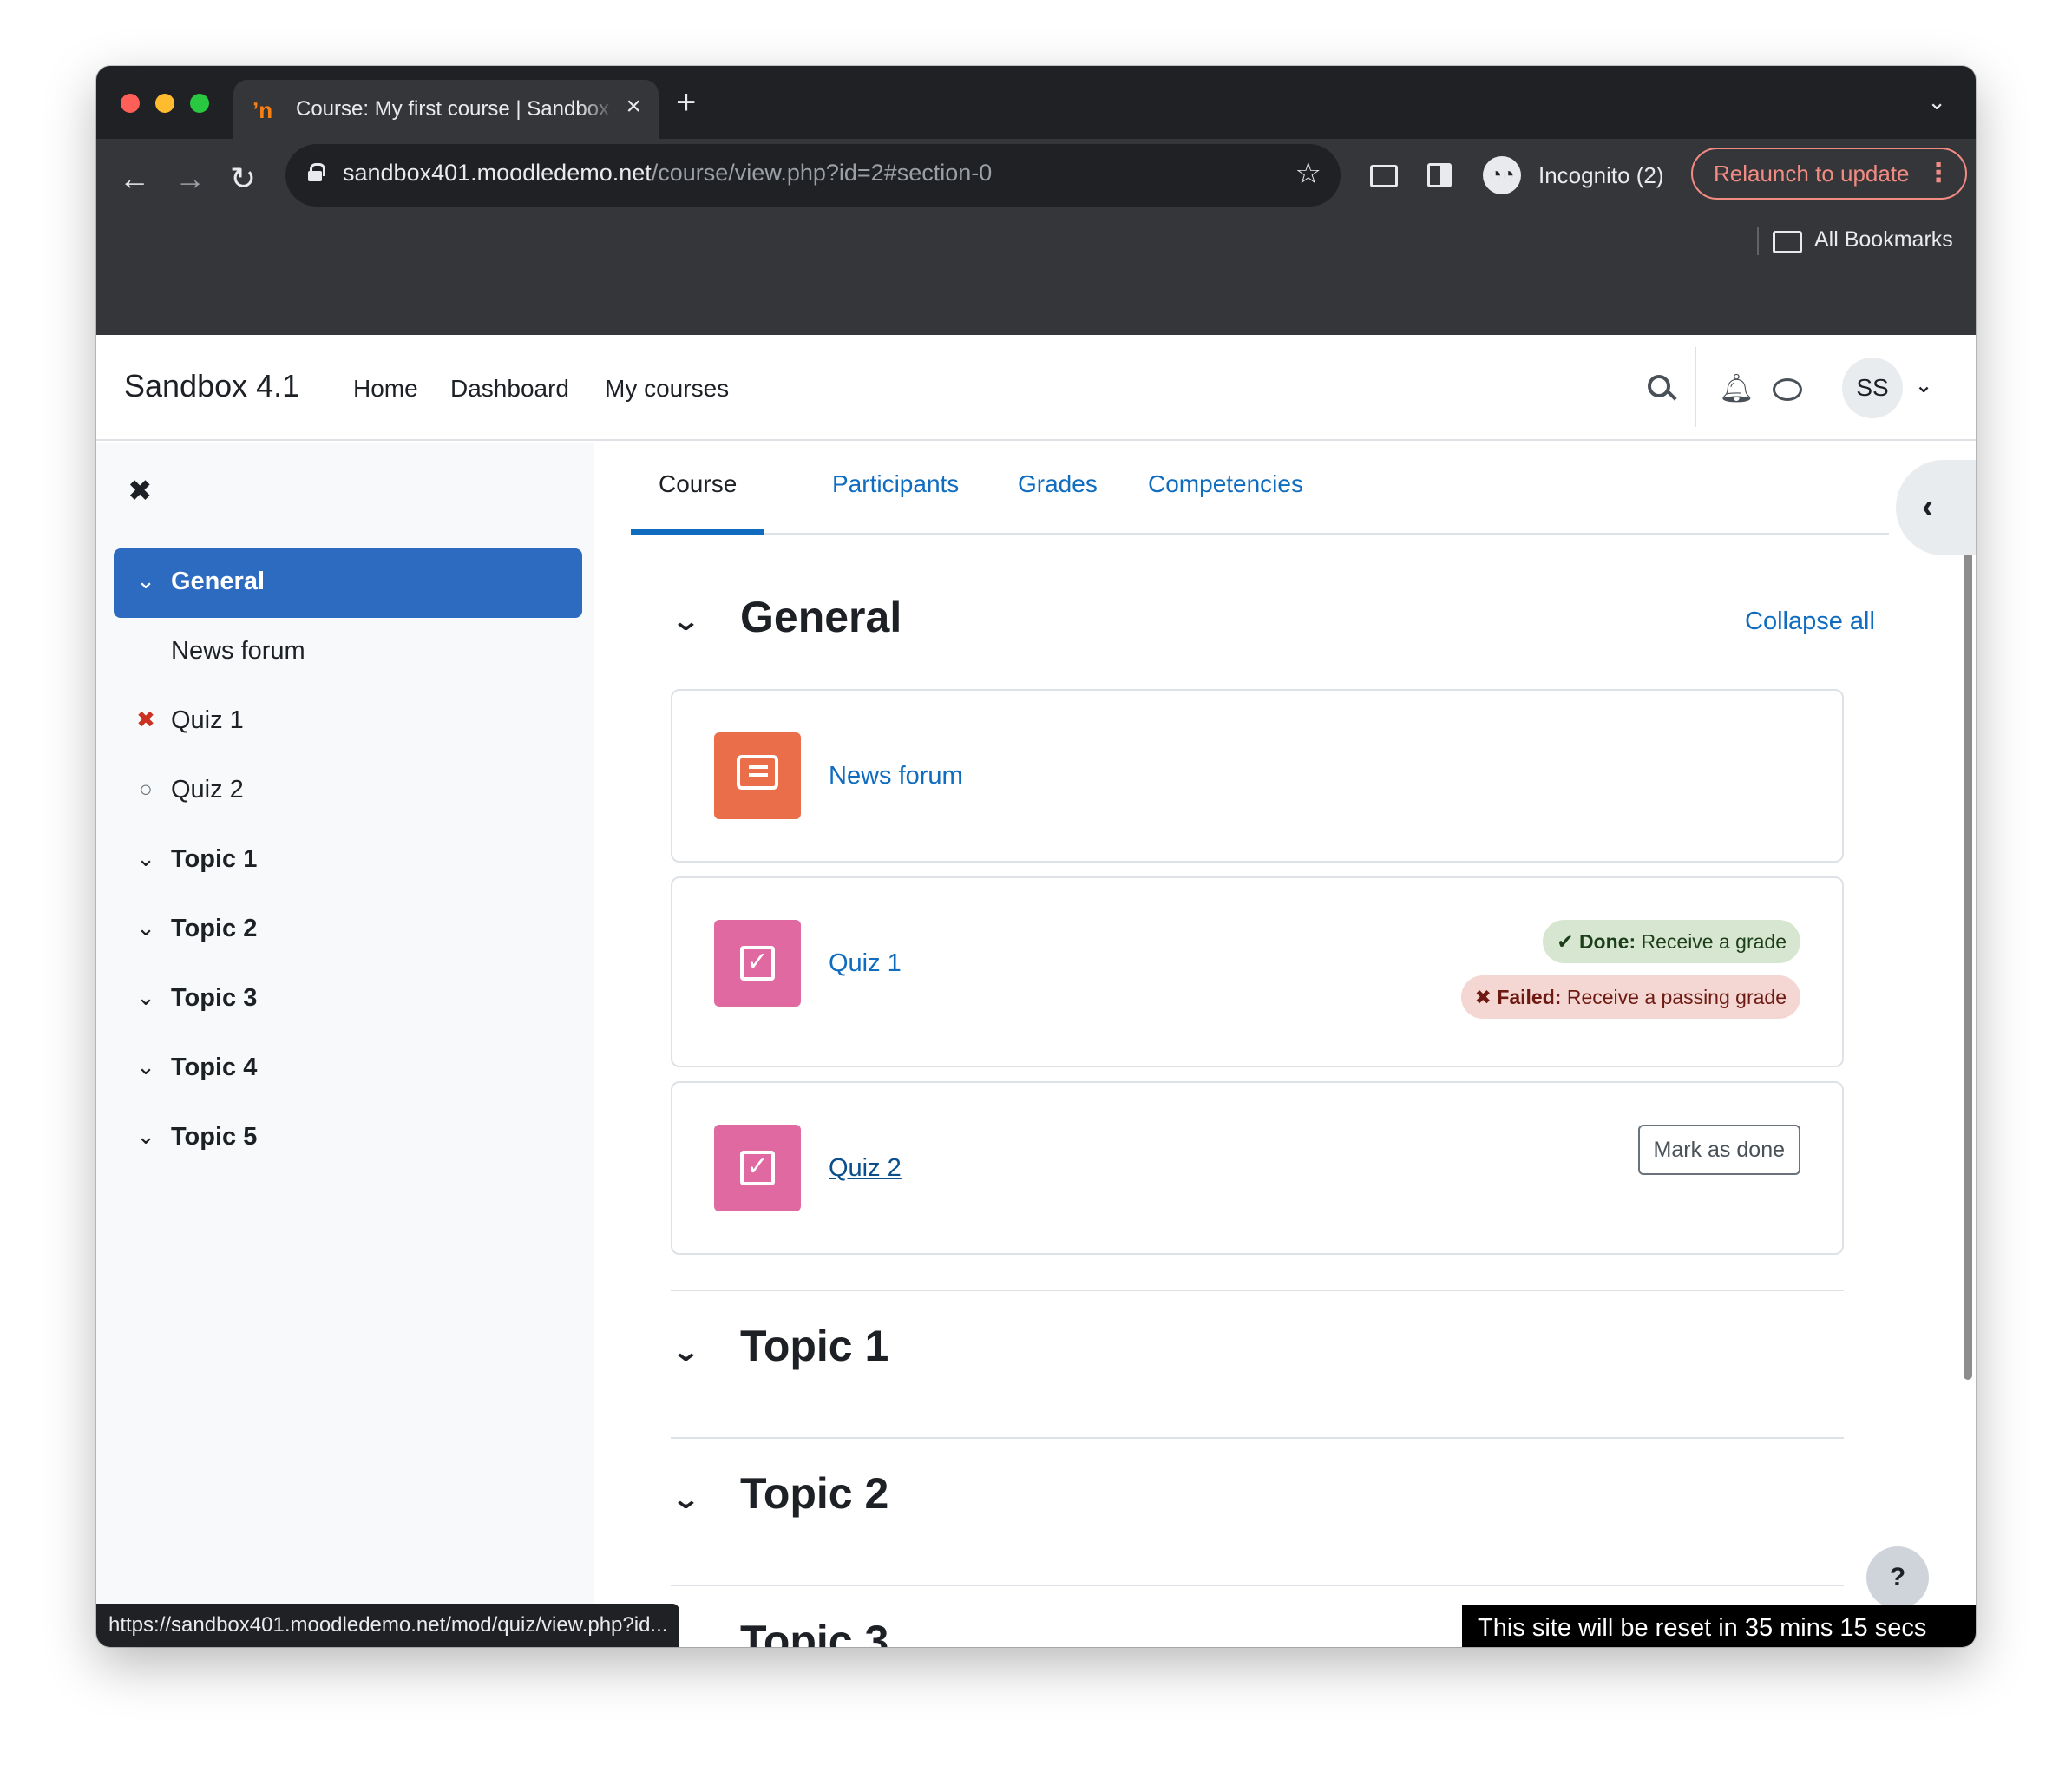  Describe the element at coordinates (211, 386) in the screenshot. I see `site-brand: Sandbox 4.1` at that location.